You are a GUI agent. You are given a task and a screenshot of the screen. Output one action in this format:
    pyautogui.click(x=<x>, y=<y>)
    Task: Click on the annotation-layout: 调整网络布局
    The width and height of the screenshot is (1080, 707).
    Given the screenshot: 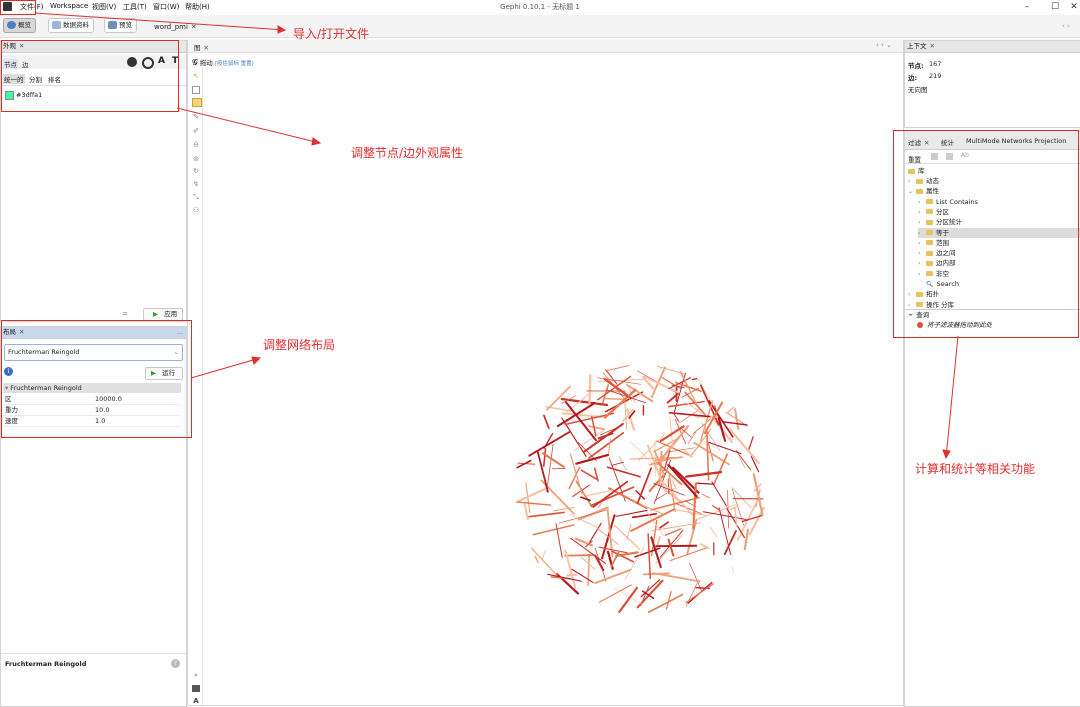 What is the action you would take?
    pyautogui.click(x=299, y=344)
    